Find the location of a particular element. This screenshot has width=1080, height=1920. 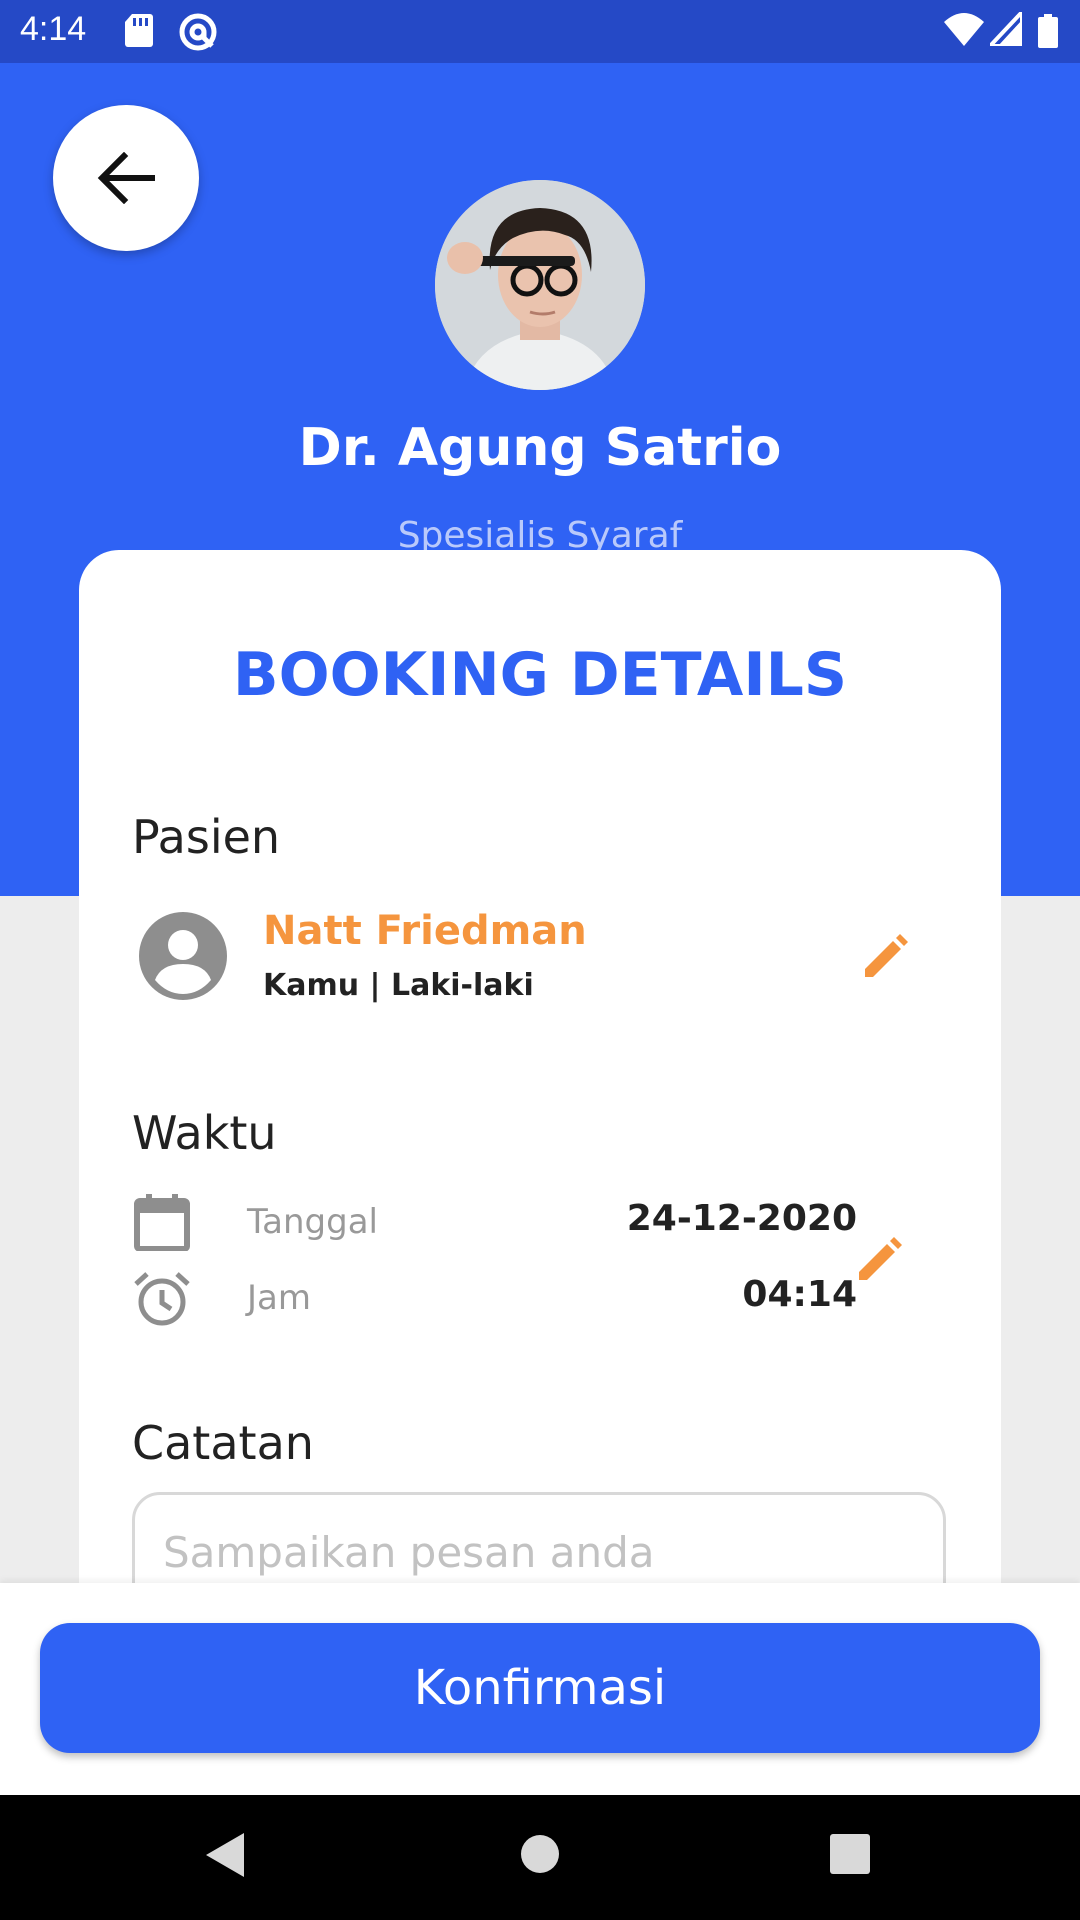

time-label: Jam is located at coordinates (279, 1298).